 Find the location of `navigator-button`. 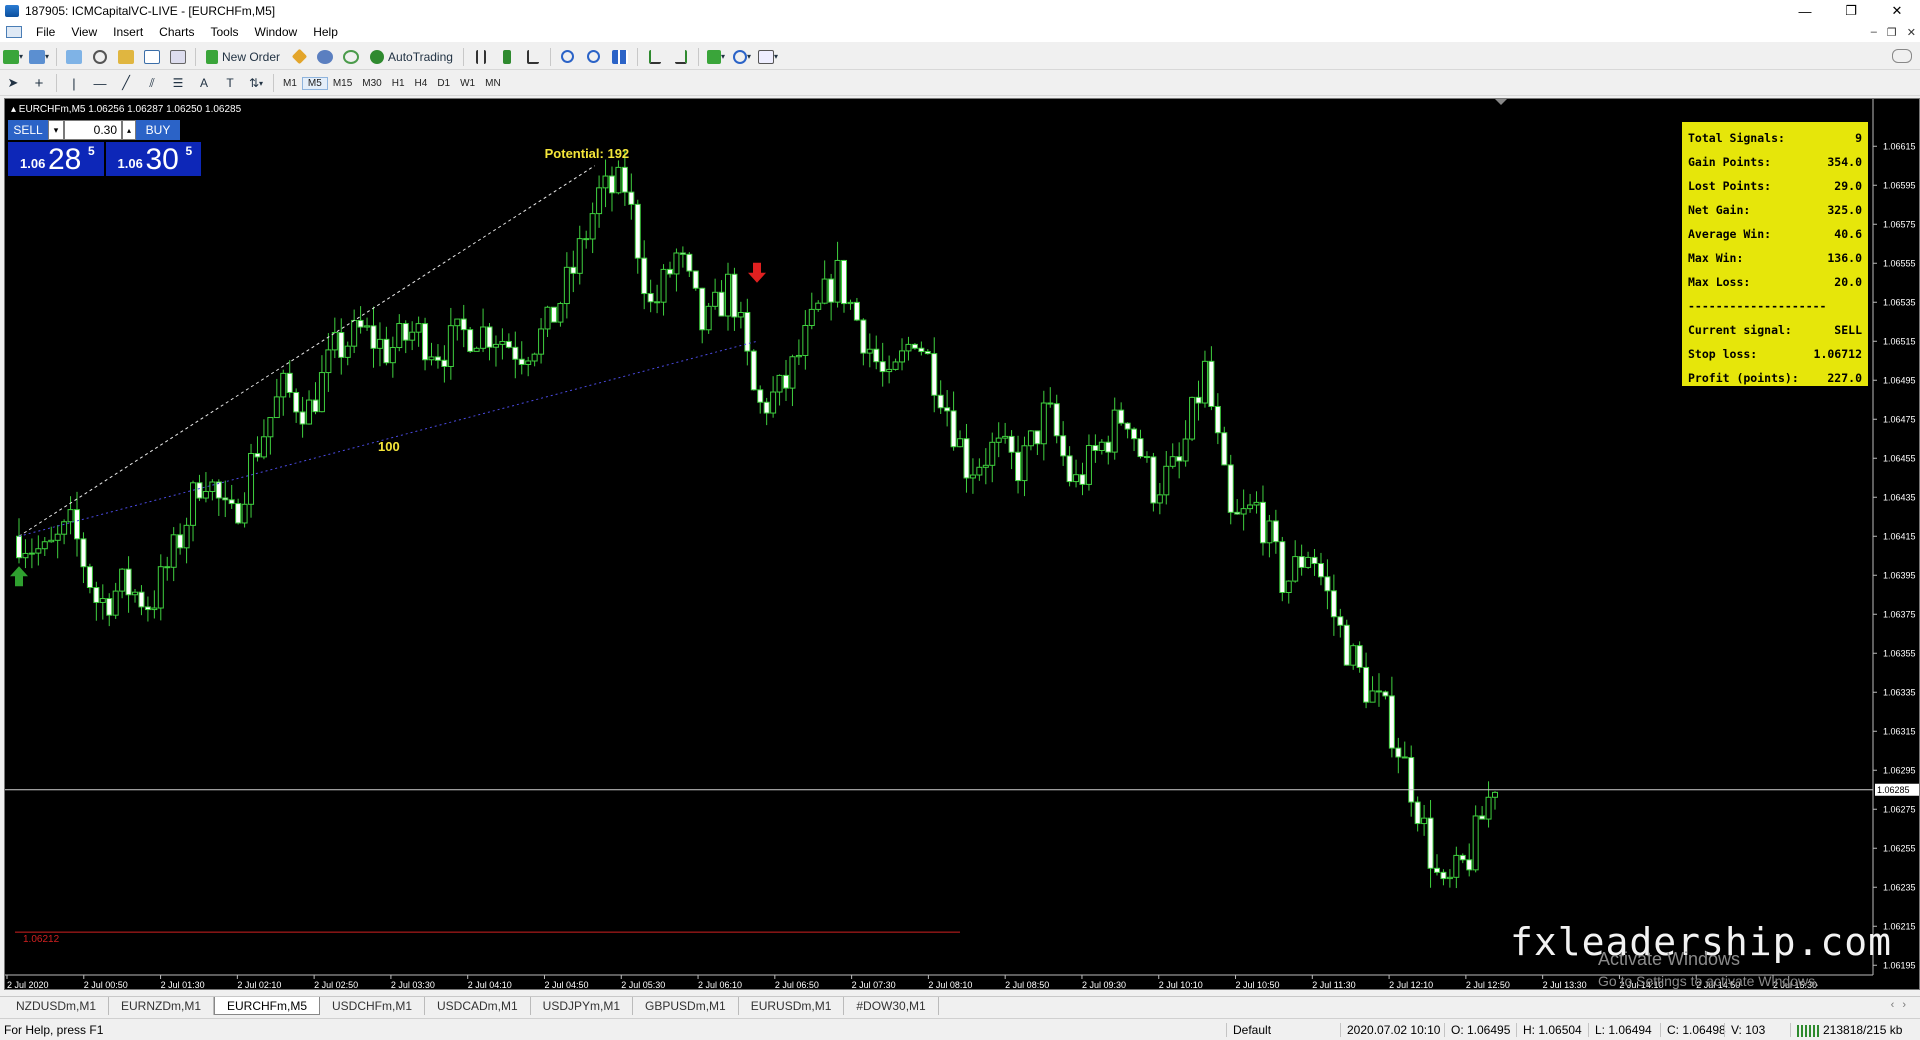

navigator-button is located at coordinates (126, 57).